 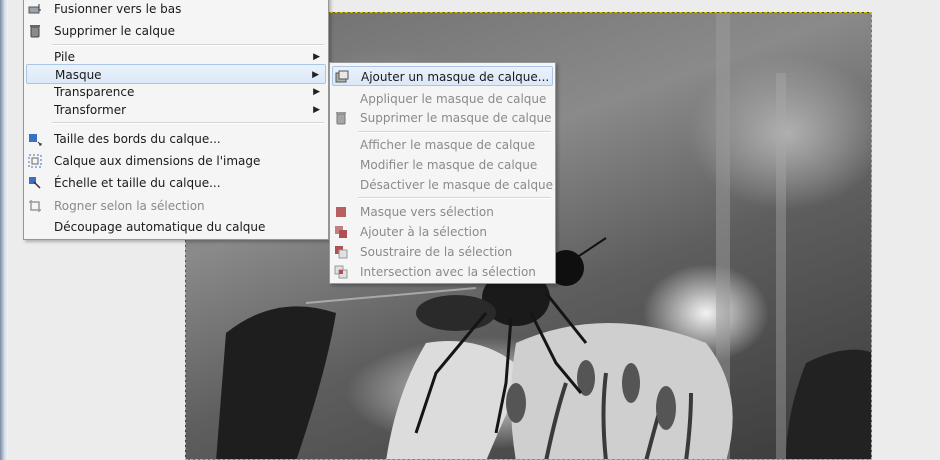 I want to click on menu-item-add-to-selection: Ajouter à la sélection, so click(x=442, y=232).